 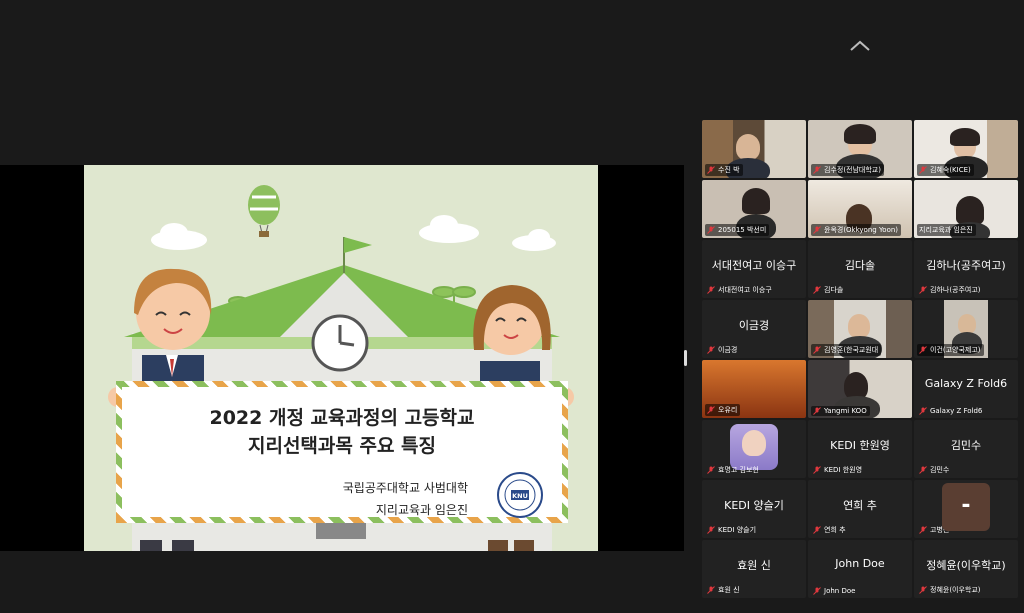 I want to click on participant-display-name: Galaxy Z Fold6, so click(x=966, y=383).